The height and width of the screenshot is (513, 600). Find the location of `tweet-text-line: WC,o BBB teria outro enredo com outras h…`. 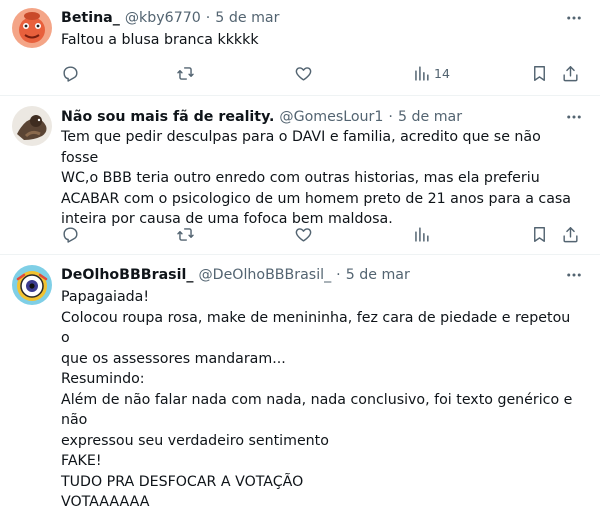

tweet-text-line: WC,o BBB teria outro enredo com outras h… is located at coordinates (300, 178).